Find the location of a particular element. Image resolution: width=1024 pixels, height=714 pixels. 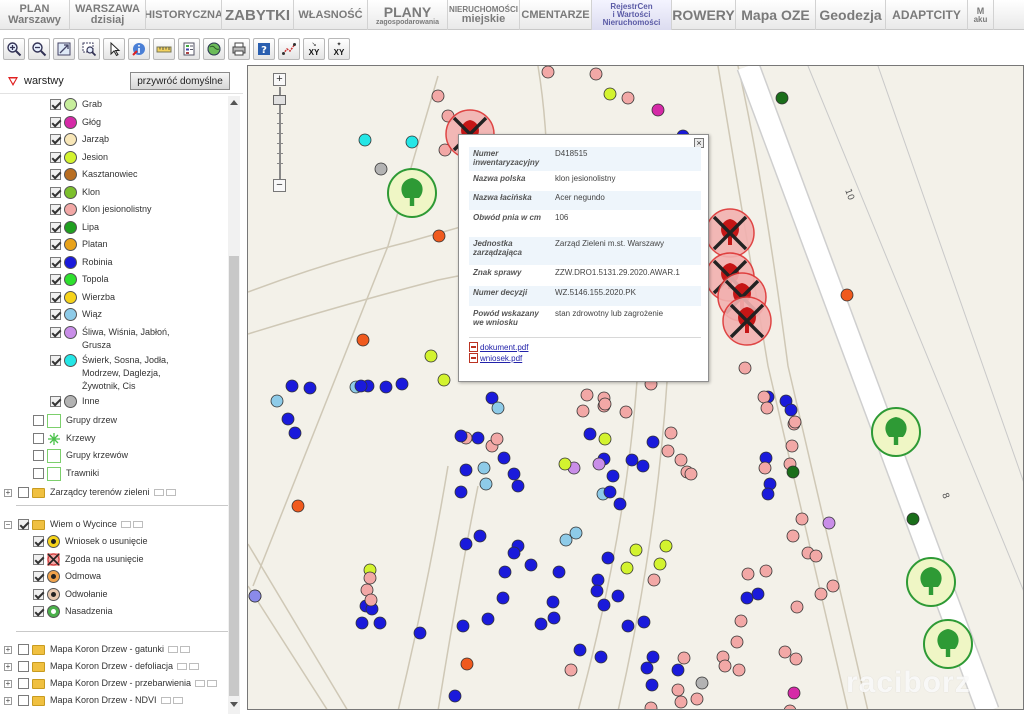

layer-item-group: Grupy drzew is located at coordinates (75, 421).